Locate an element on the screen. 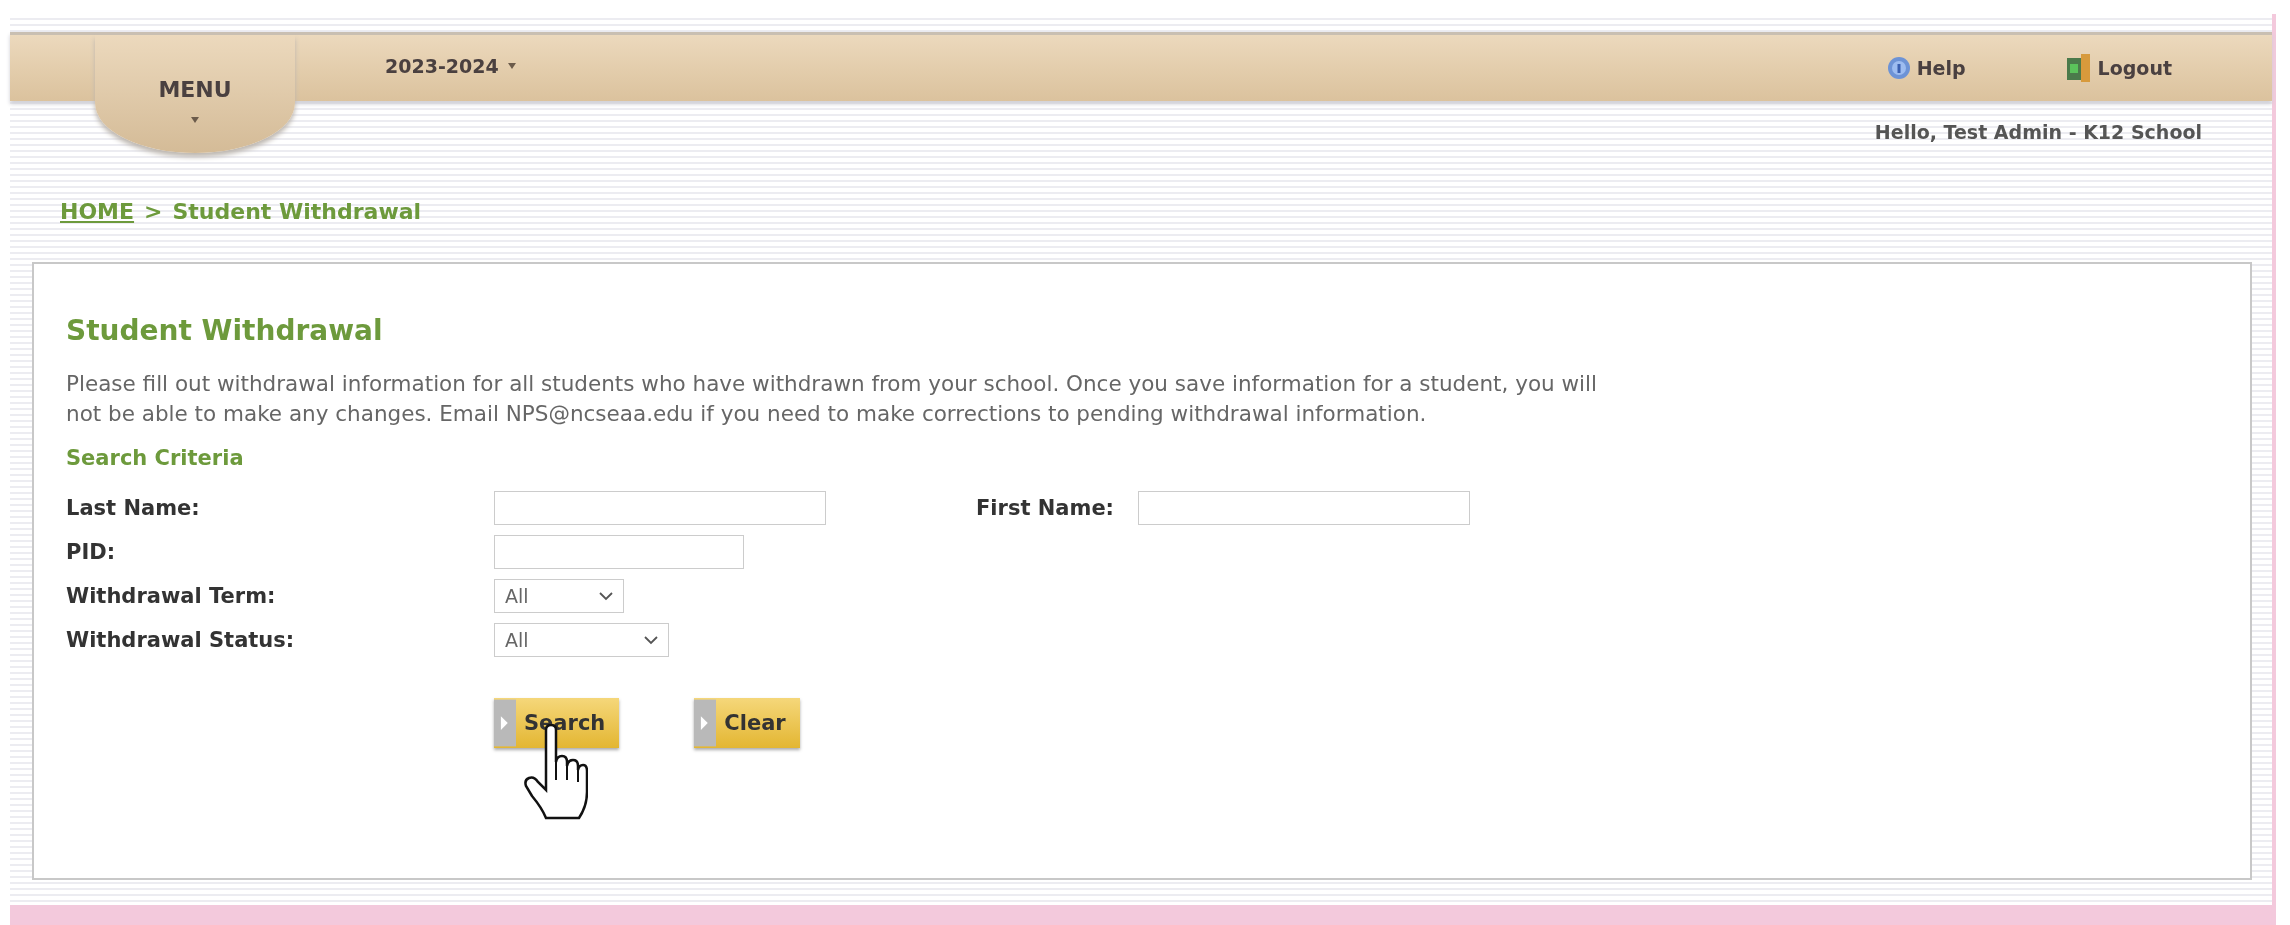 The width and height of the screenshot is (2290, 925). door-icon is located at coordinates (2078, 68).